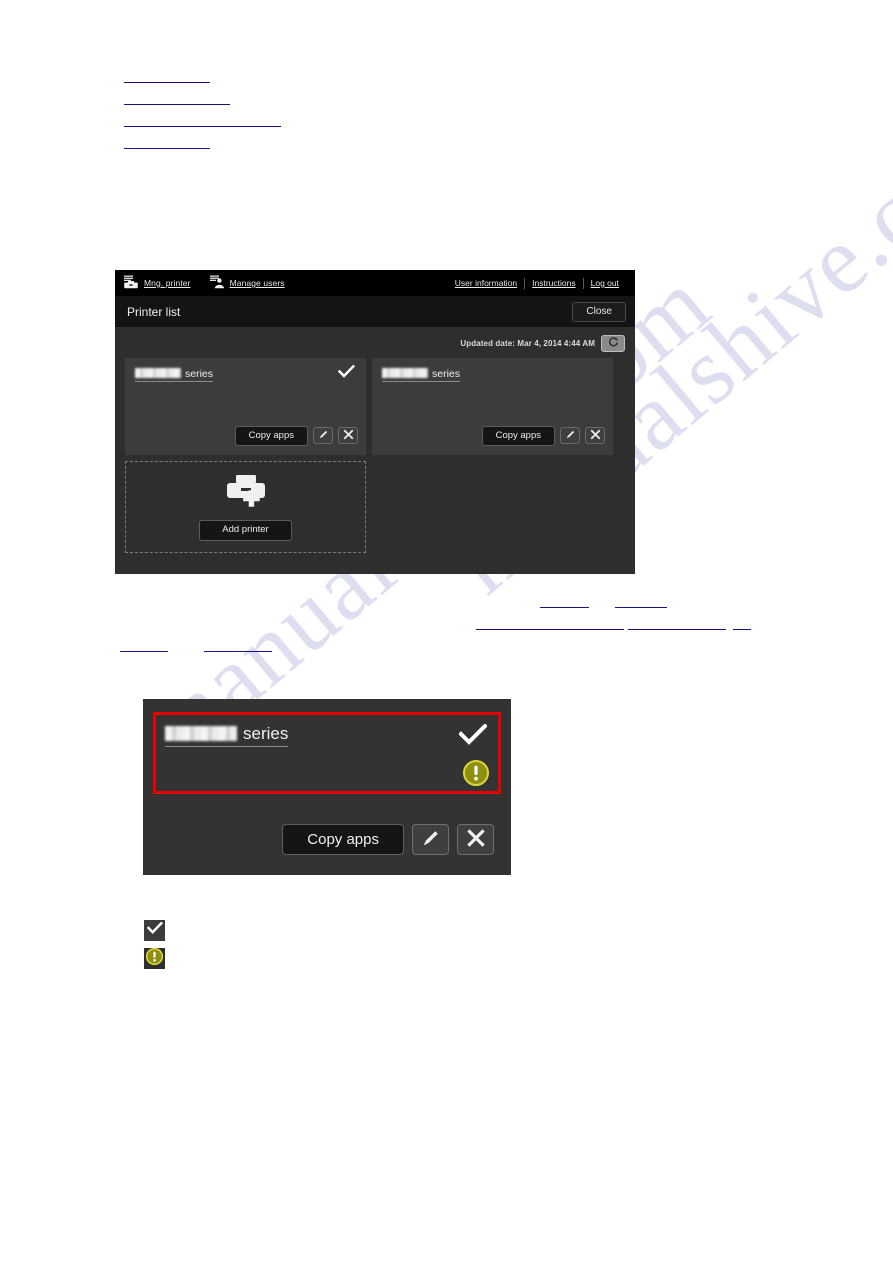 The width and height of the screenshot is (893, 1263). I want to click on legend-list, so click(159, 948).